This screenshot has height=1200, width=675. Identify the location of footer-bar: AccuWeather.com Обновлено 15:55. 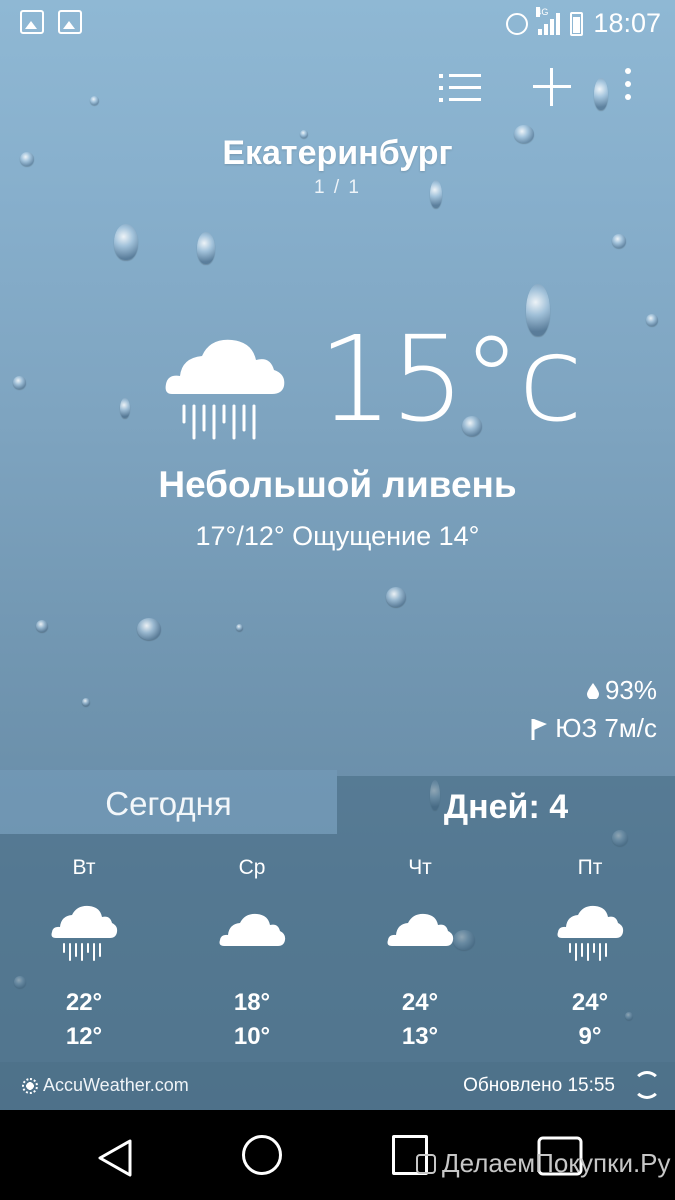
(337, 1086).